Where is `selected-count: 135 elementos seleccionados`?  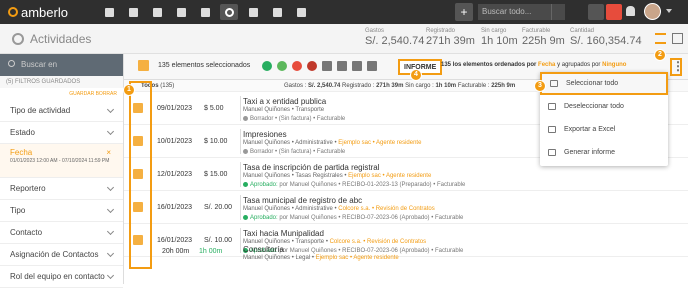 selected-count: 135 elementos seleccionados is located at coordinates (204, 65).